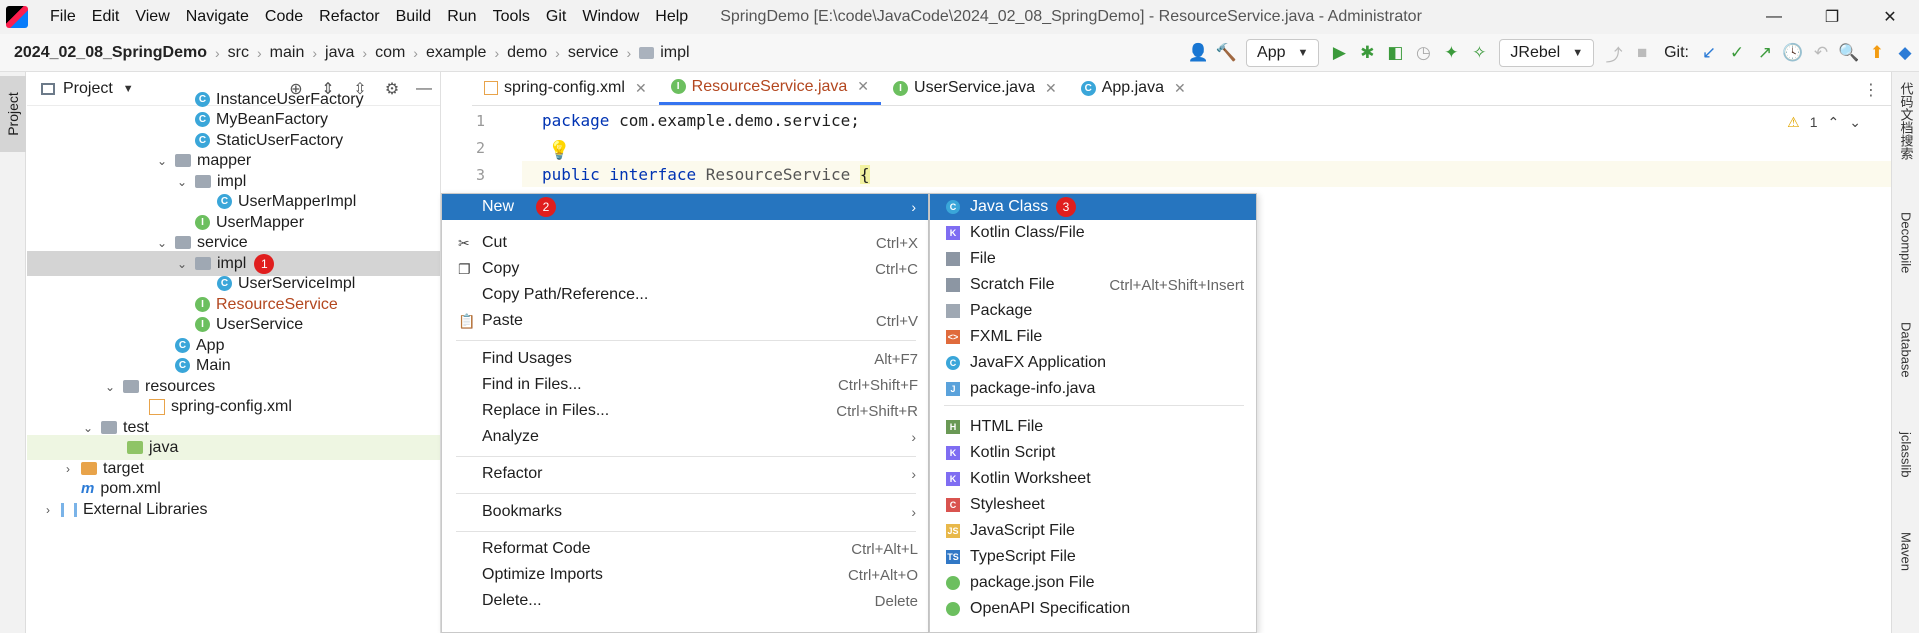 This screenshot has width=1919, height=633. I want to click on build-hammer-icon: 🔨, so click(1226, 53).